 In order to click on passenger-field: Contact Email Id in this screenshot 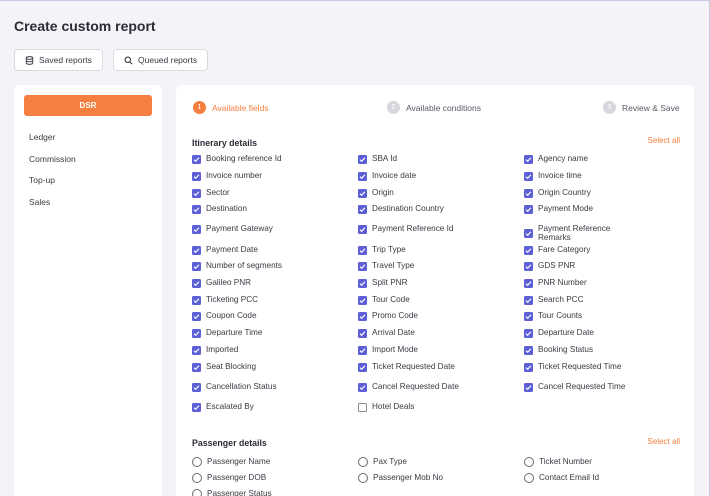, I will do `click(604, 478)`.